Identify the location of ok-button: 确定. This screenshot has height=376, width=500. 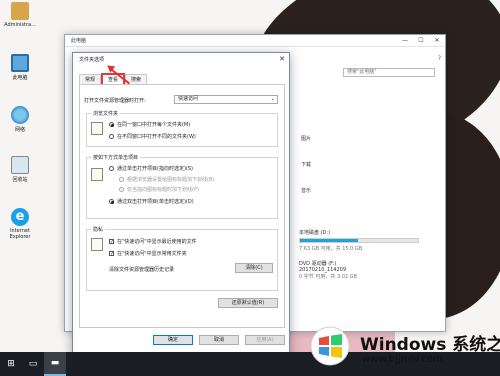
(173, 340).